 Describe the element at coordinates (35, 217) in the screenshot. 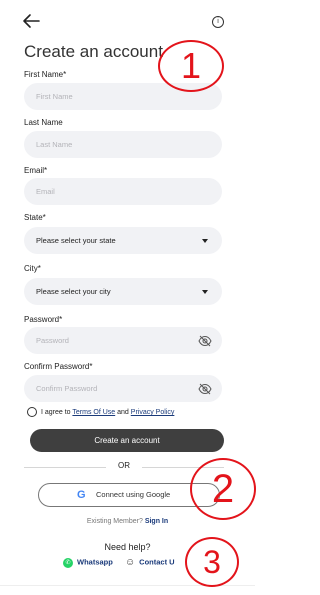

I see `state-label: State*` at that location.